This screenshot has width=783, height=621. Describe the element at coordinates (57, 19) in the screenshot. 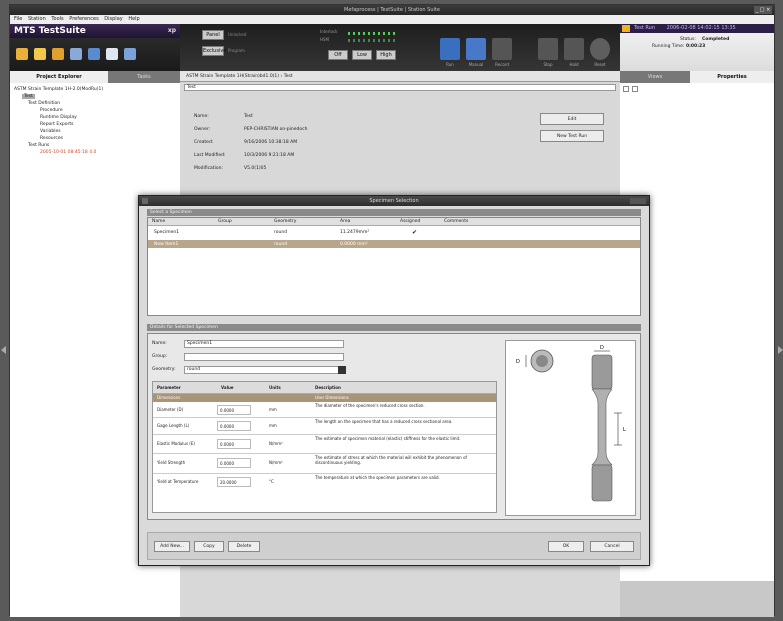

I see `menu-tools: Tools` at that location.